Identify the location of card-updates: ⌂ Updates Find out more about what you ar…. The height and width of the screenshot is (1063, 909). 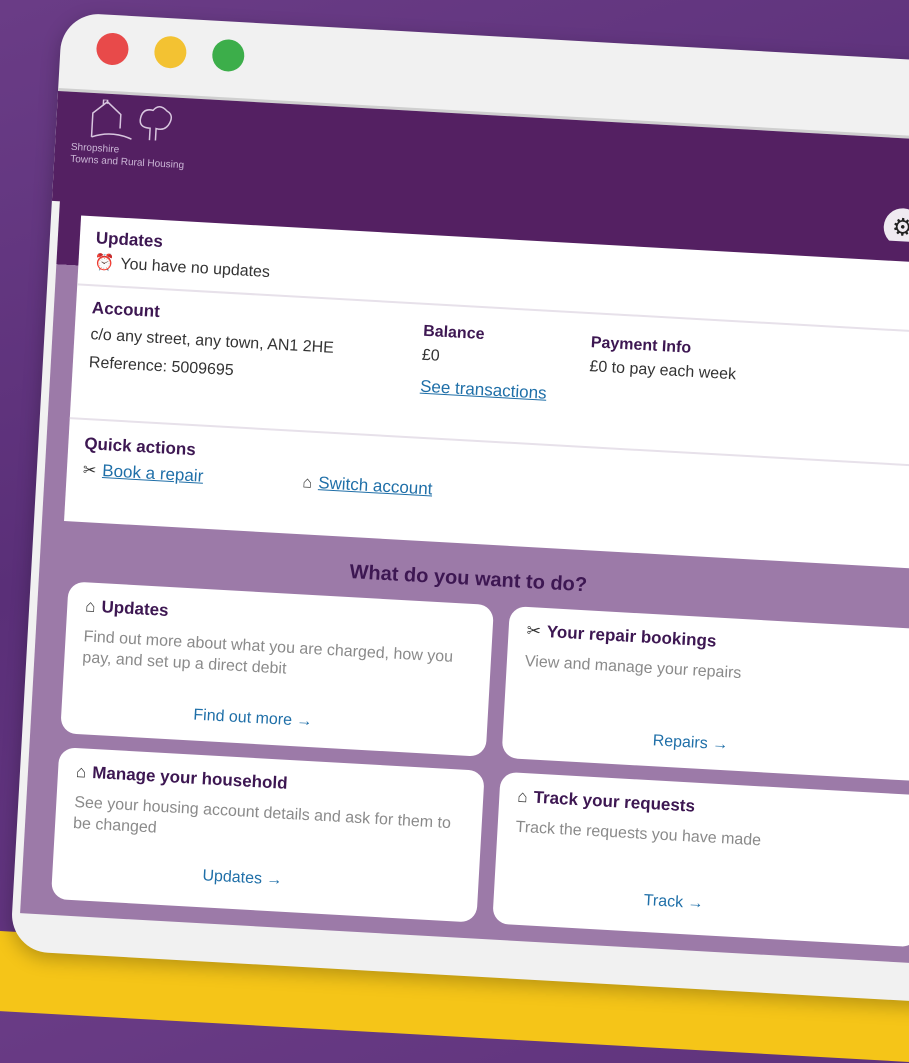
(277, 669).